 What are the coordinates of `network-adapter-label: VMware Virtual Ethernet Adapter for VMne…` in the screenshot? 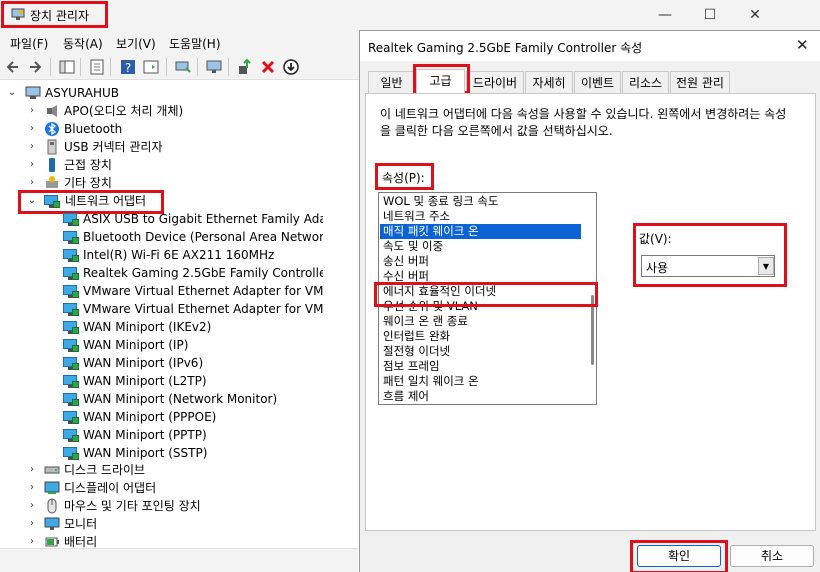 It's located at (203, 291).